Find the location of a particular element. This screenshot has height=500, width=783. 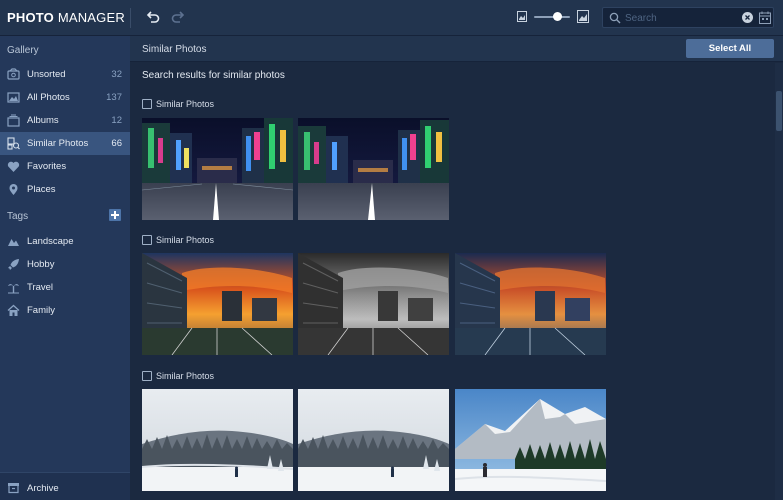

sidebar-item-count: 137 is located at coordinates (114, 97).